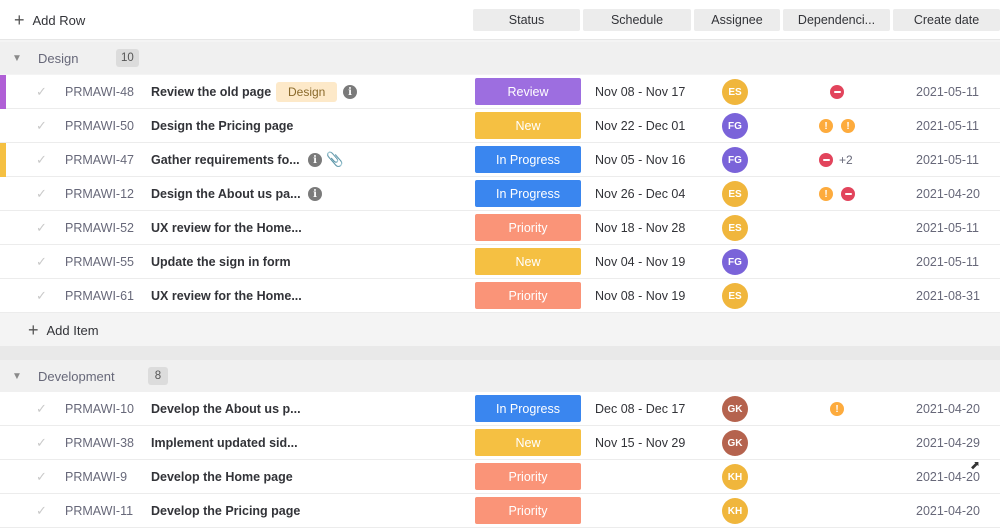 This screenshot has height=528, width=1000. What do you see at coordinates (63, 330) in the screenshot?
I see `add-item-button: + Add Item` at bounding box center [63, 330].